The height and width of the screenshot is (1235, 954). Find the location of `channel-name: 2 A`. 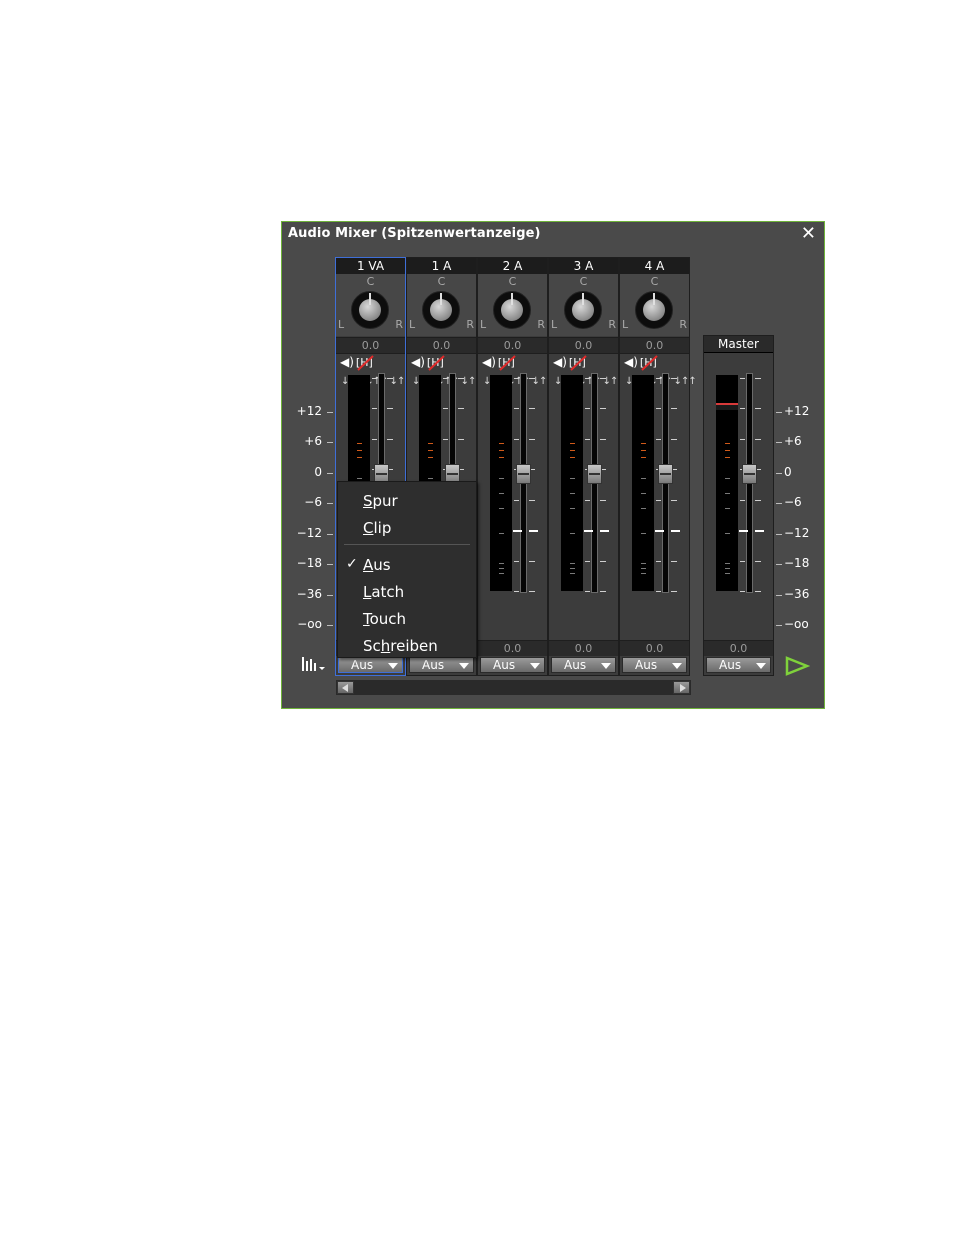

channel-name: 2 A is located at coordinates (512, 266).